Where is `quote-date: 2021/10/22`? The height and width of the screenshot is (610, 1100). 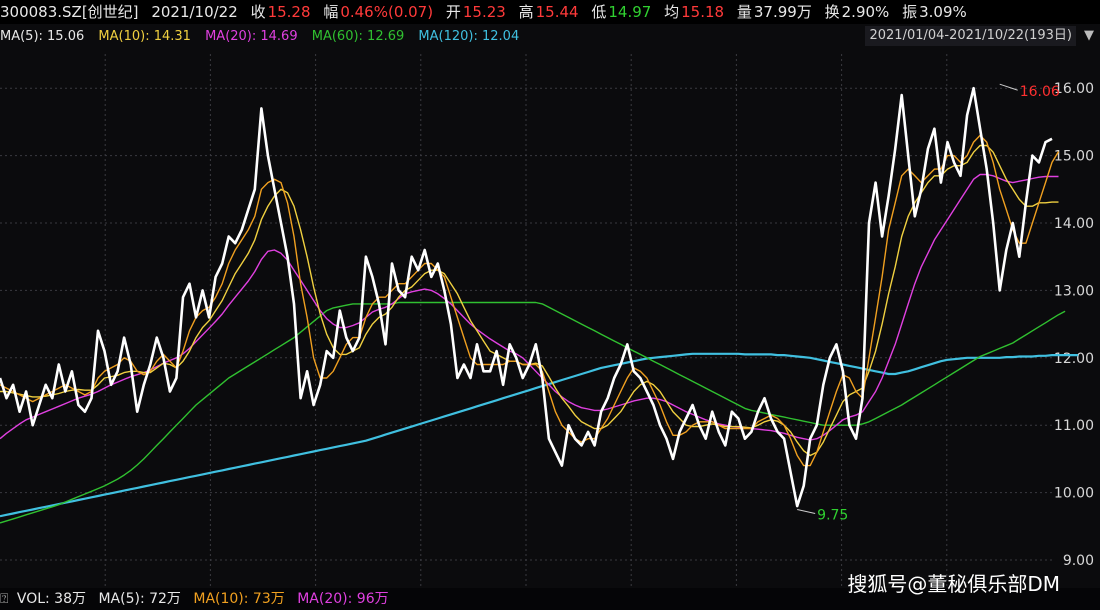 quote-date: 2021/10/22 is located at coordinates (194, 12).